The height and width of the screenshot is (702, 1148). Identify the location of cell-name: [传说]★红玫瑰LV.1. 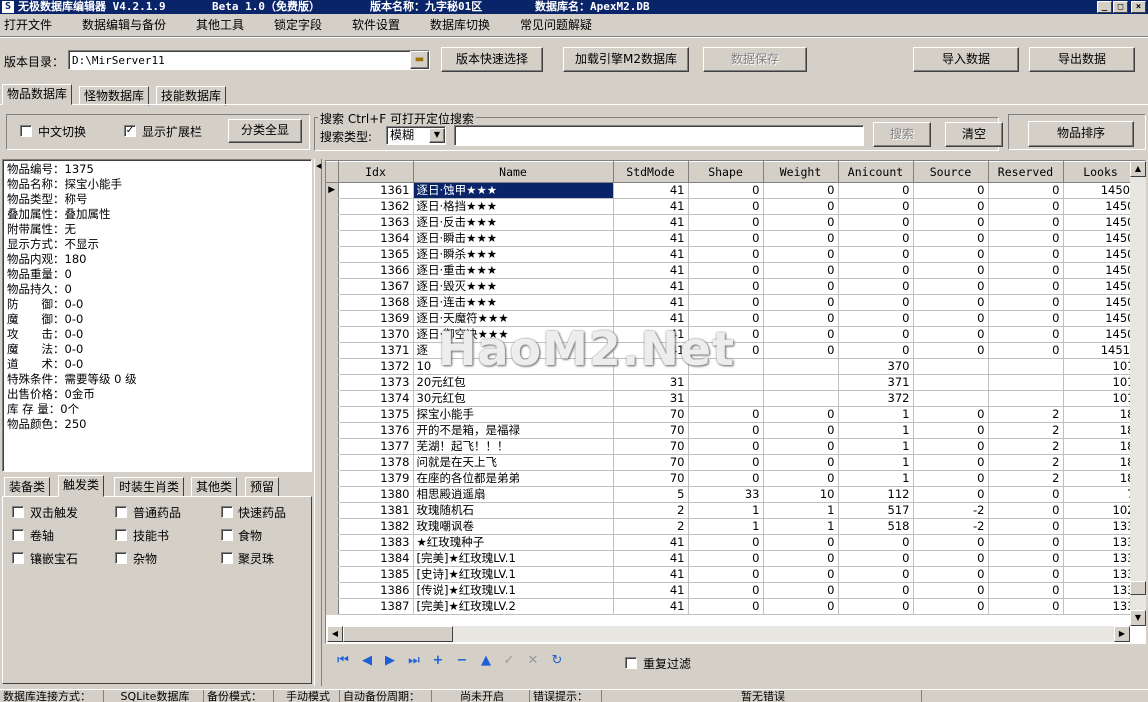
(513, 590).